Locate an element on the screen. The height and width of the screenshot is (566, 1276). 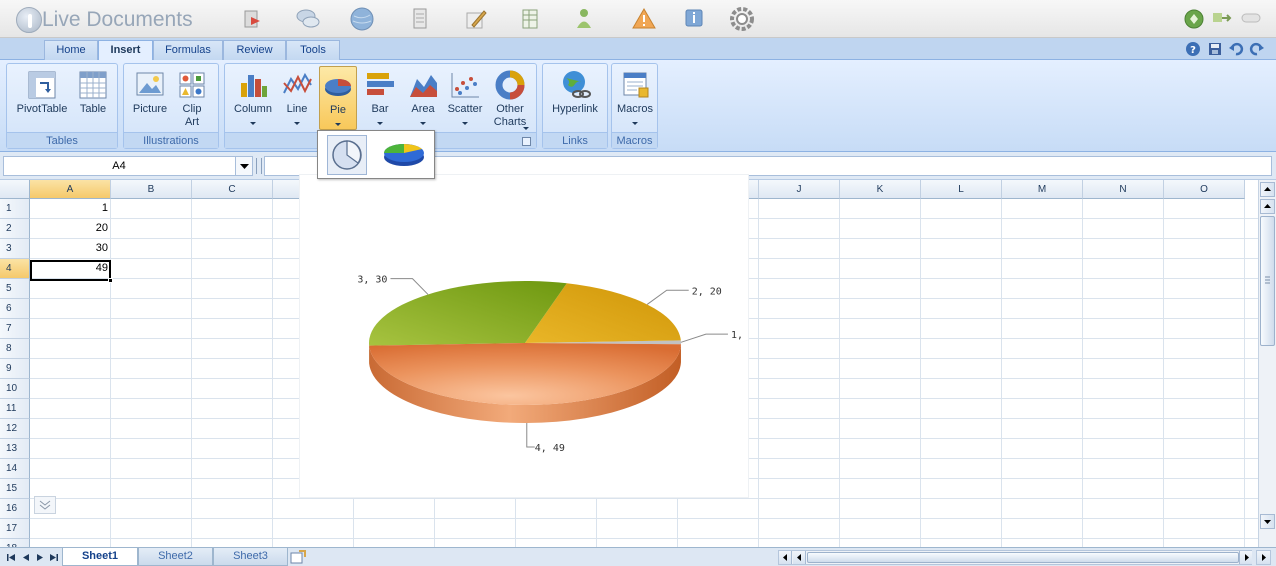
area-chart-button: Area is located at coordinates (423, 98).